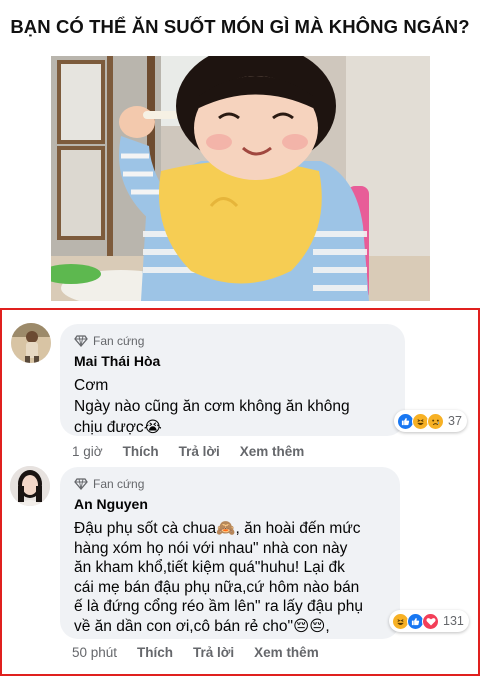 This screenshot has height=676, width=480. Describe the element at coordinates (94, 652) in the screenshot. I see `comment-time: 50 phút` at that location.